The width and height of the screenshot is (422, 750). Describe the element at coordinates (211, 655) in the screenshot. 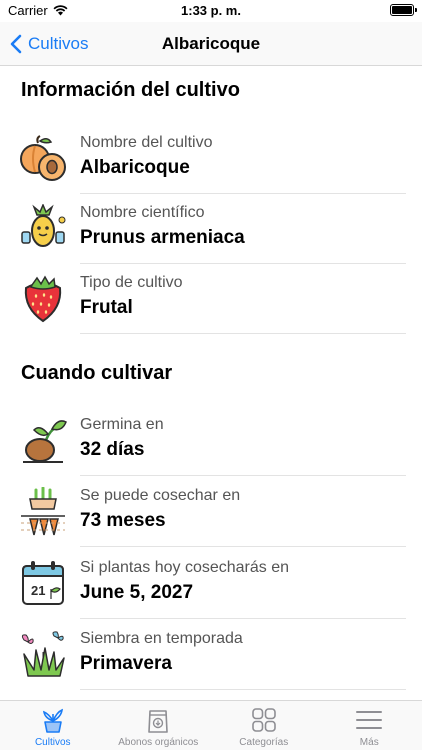

I see `list-item-season: Siembra en temporada Primavera` at that location.